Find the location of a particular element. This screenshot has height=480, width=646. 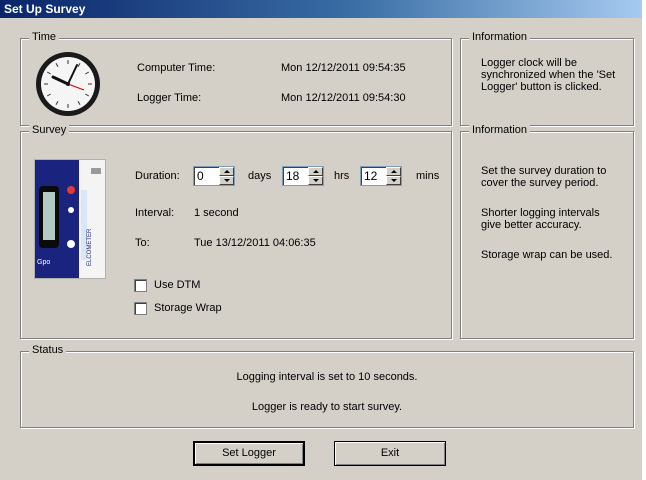

mins-unit-label: mins is located at coordinates (428, 176).